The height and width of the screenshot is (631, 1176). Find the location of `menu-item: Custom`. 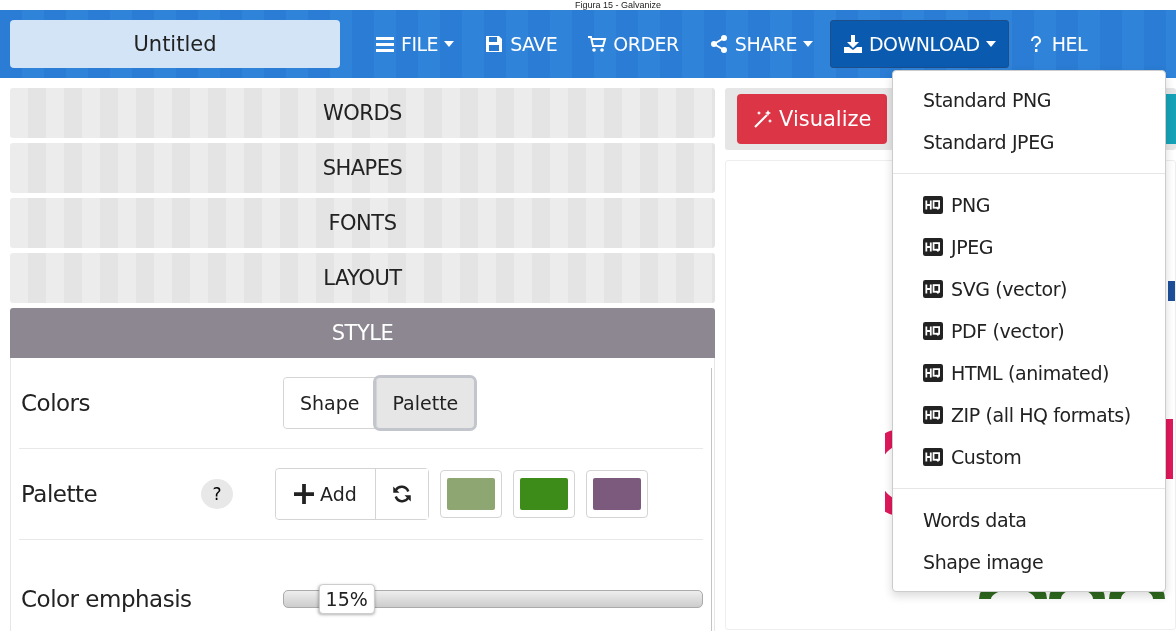

menu-item: Custom is located at coordinates (1029, 457).